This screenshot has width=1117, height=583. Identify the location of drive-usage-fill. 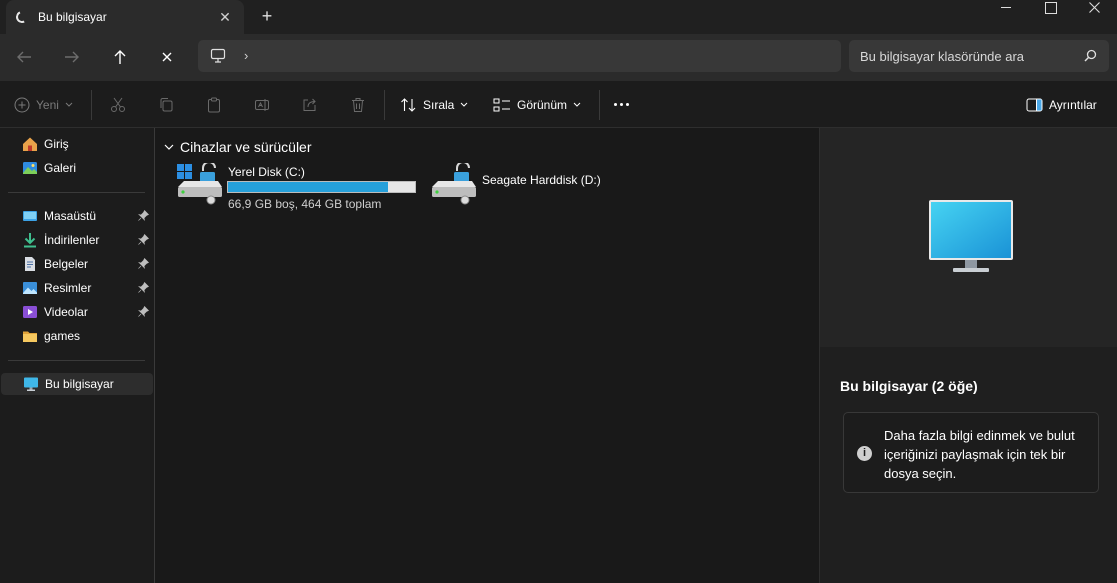
(308, 187).